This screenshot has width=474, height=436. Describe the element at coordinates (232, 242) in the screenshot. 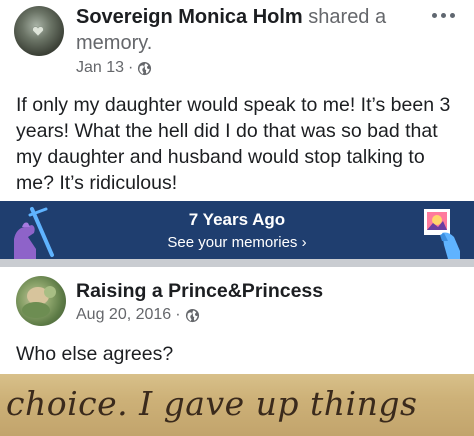

I see `see-memories-label: See your memories` at that location.